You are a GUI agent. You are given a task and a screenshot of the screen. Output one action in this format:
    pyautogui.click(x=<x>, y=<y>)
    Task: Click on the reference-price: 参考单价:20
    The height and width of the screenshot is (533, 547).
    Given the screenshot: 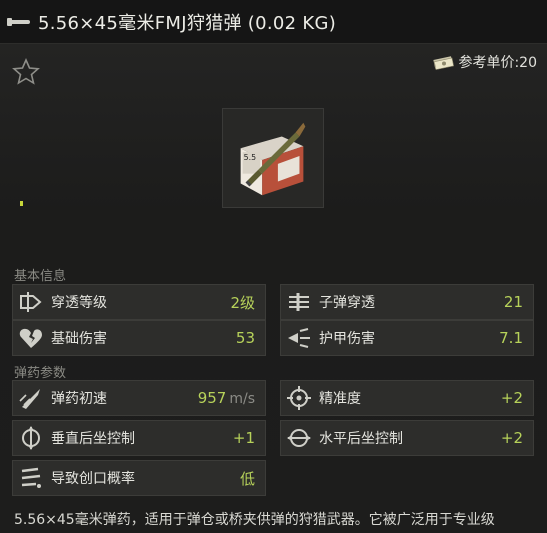 What is the action you would take?
    pyautogui.click(x=484, y=62)
    